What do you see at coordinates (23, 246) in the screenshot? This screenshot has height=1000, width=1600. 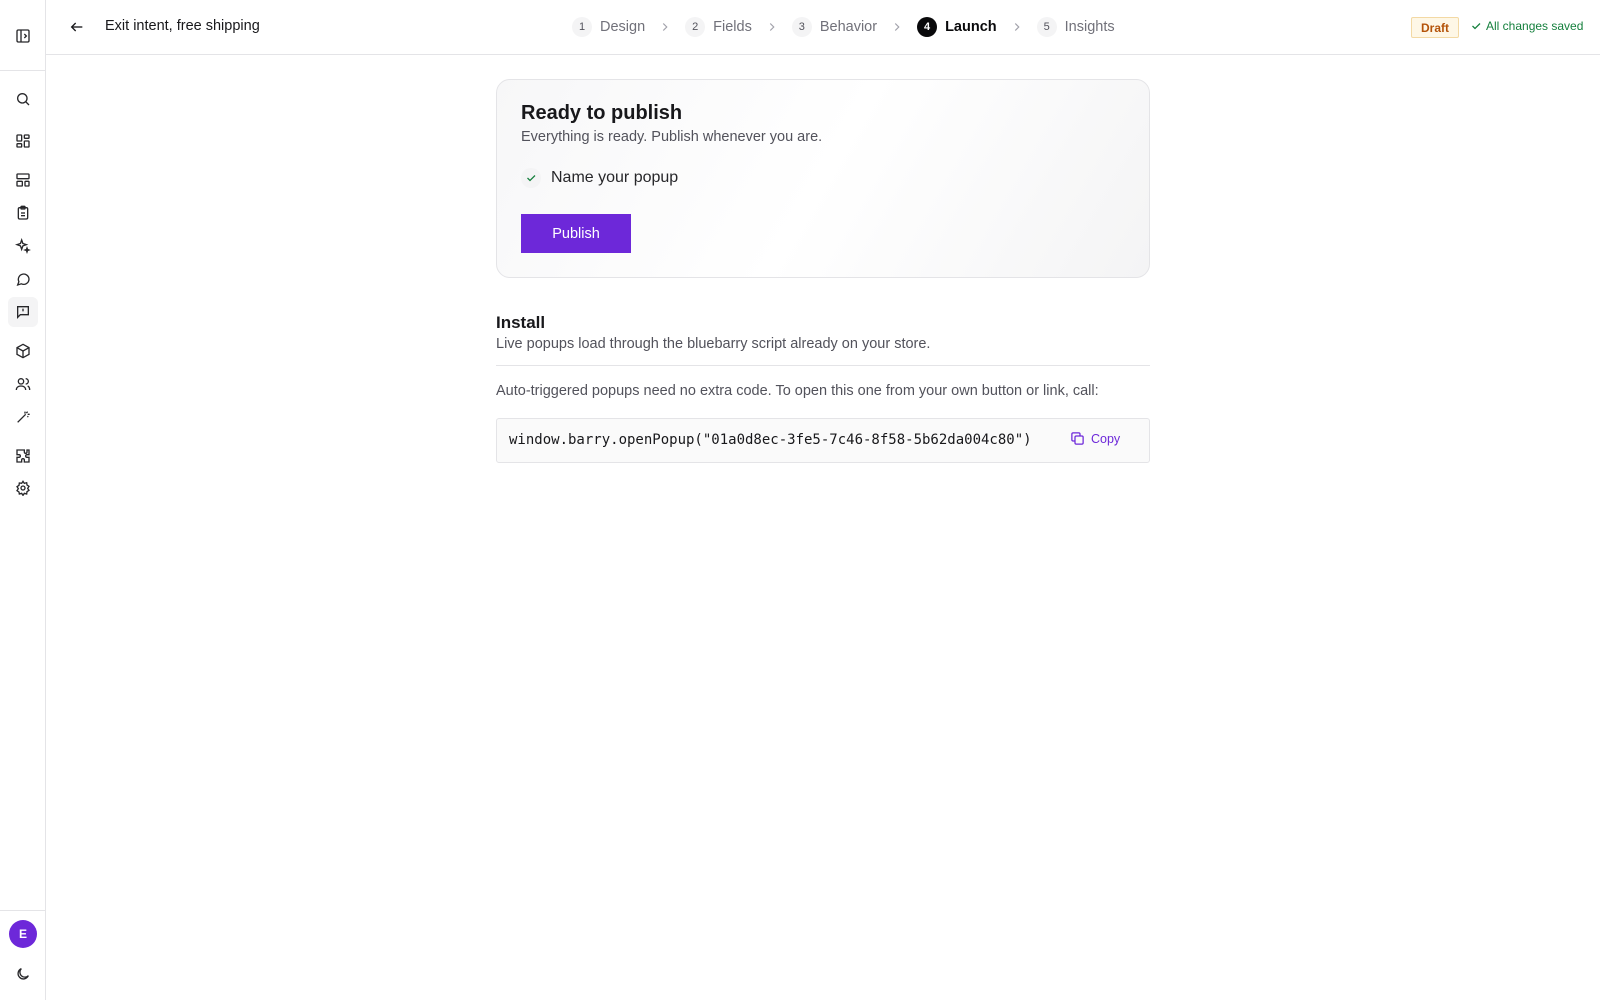 I see `sparkles-icon` at bounding box center [23, 246].